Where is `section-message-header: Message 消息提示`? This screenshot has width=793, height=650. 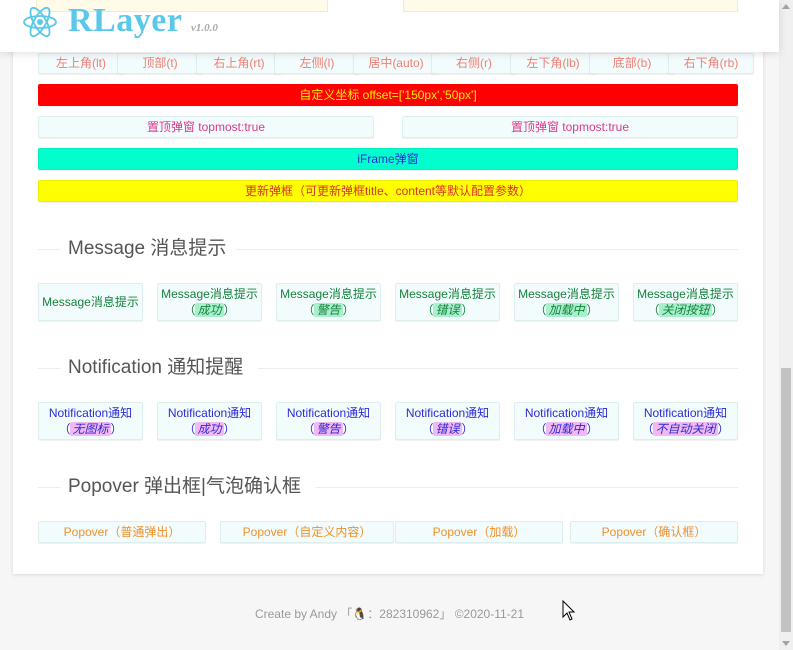 section-message-header: Message 消息提示 is located at coordinates (388, 249).